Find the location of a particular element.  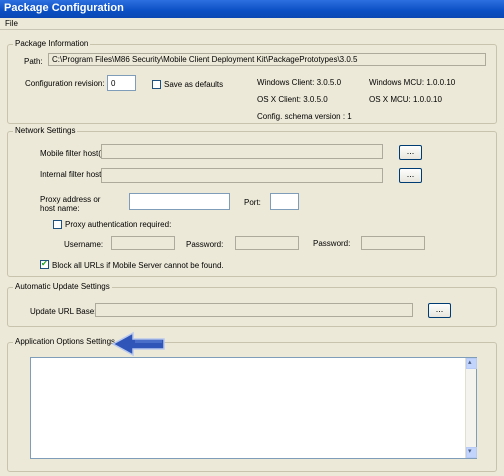

proxy-host-label: host name: is located at coordinates (60, 208).